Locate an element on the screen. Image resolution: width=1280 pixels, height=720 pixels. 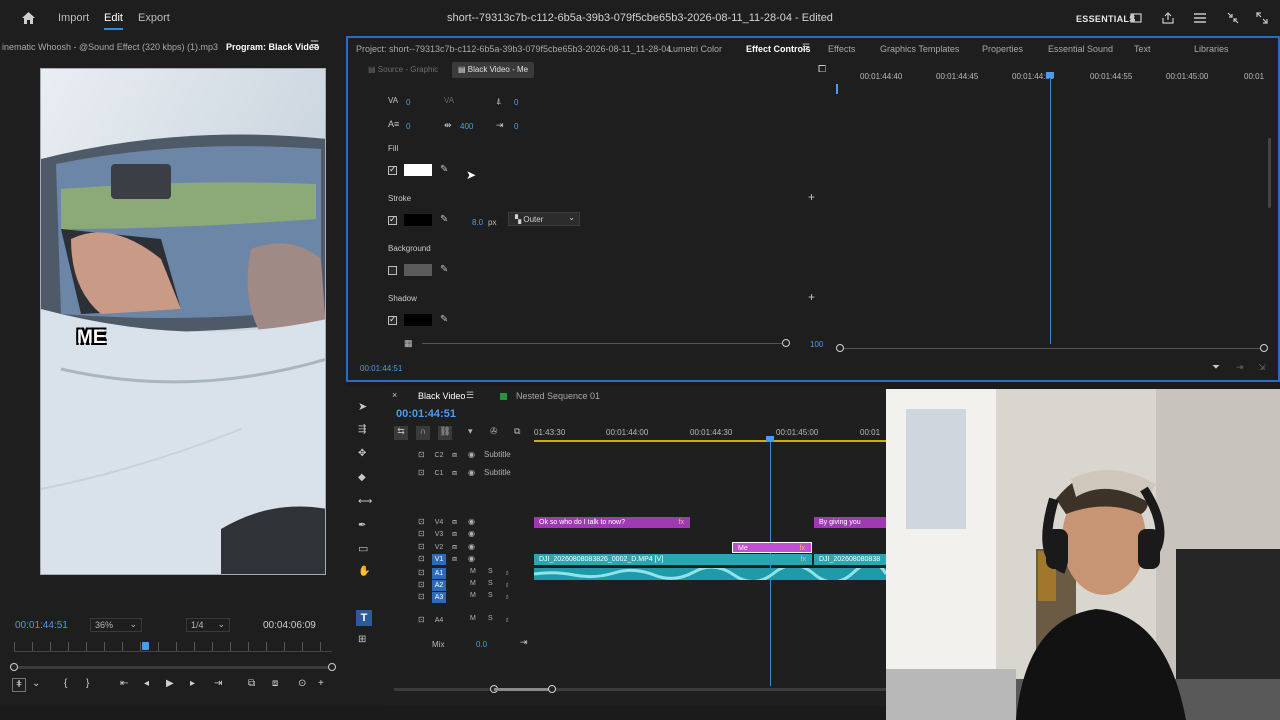
scroll-thumb is located at coordinates (523, 689).